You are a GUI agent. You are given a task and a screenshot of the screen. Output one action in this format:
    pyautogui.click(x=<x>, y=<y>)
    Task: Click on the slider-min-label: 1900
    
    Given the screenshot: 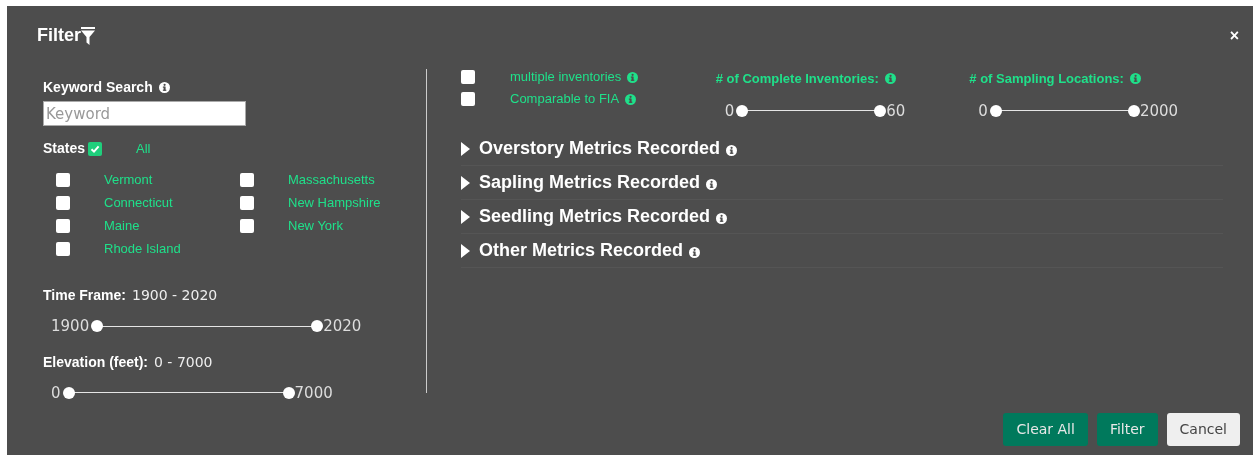 What is the action you would take?
    pyautogui.click(x=70, y=326)
    